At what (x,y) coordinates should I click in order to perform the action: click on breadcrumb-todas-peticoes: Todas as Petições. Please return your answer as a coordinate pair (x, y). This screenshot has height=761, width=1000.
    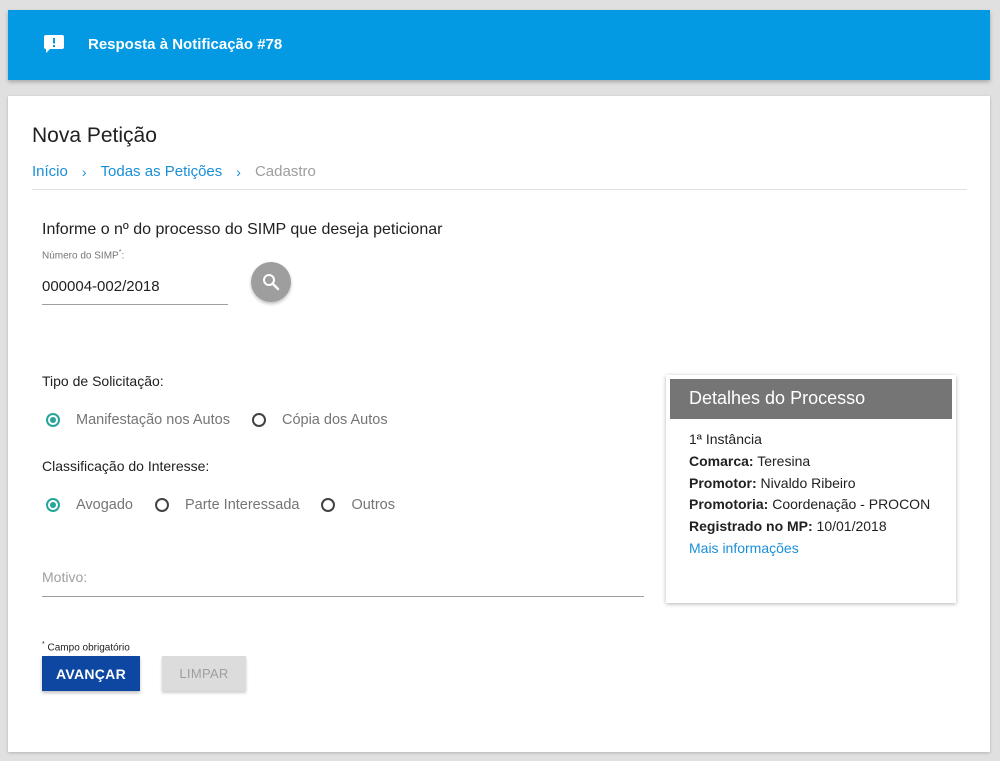
    Looking at the image, I should click on (162, 171).